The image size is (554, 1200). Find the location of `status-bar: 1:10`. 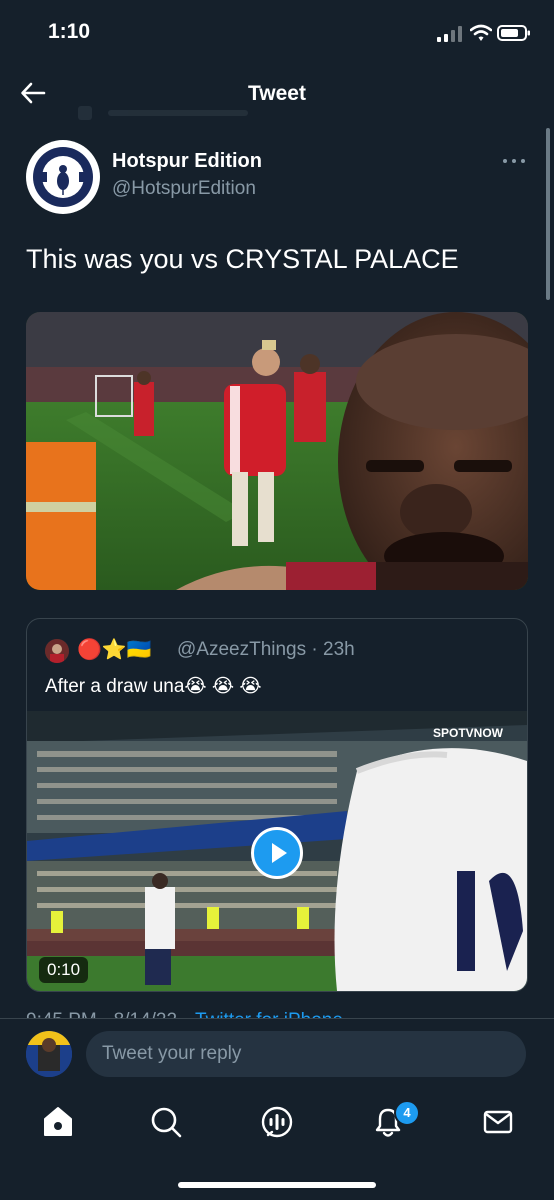

status-bar: 1:10 is located at coordinates (277, 33).